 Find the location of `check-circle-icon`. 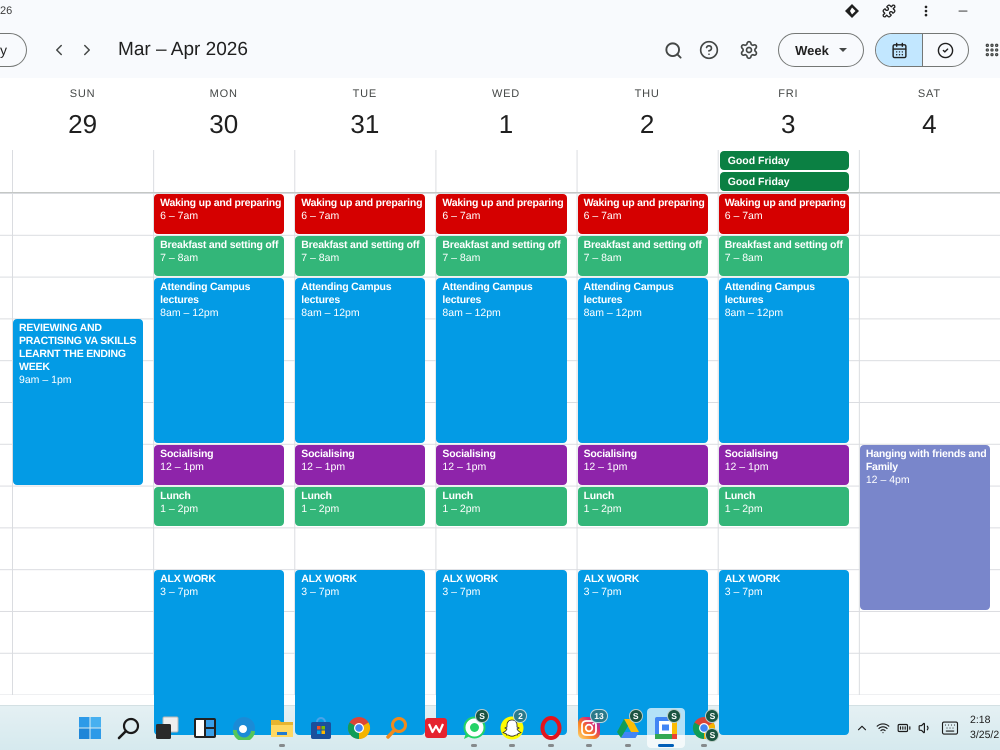

check-circle-icon is located at coordinates (945, 50).